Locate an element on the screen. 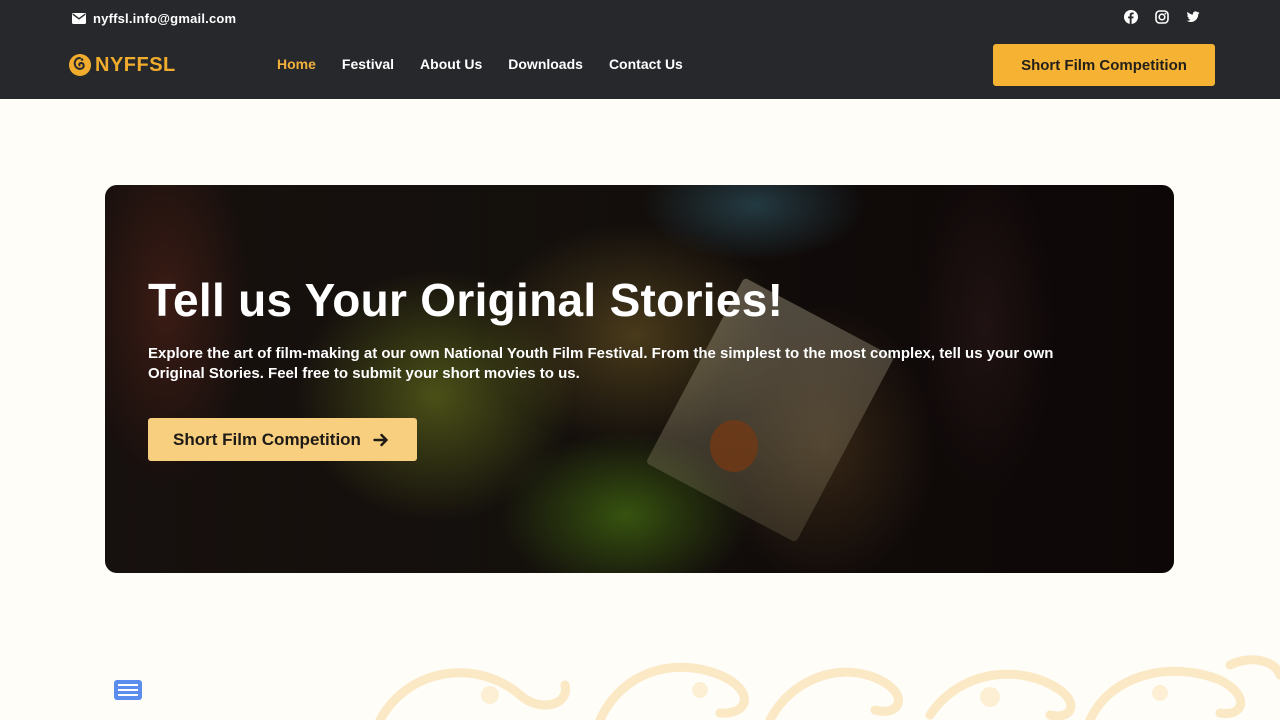 This screenshot has width=1280, height=720. header-short-film-competition-button: Short Film Competition is located at coordinates (1104, 65).